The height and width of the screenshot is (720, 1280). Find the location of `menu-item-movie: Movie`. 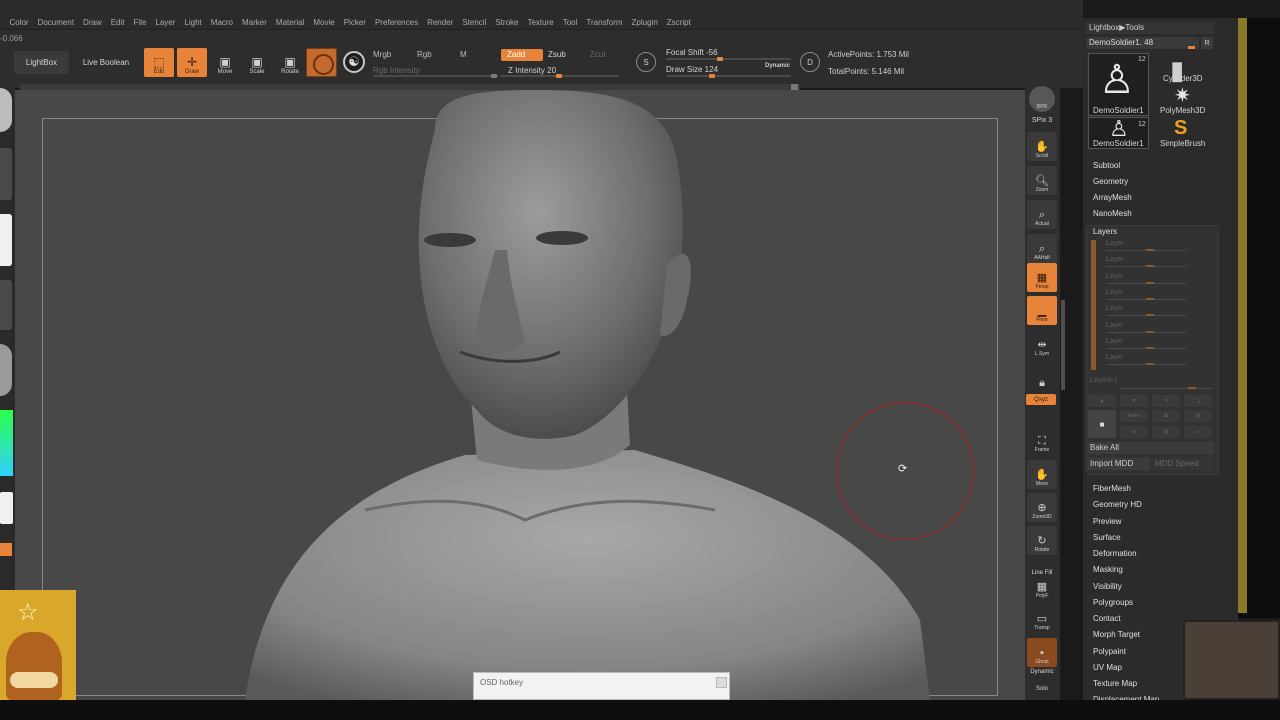

menu-item-movie: Movie is located at coordinates (323, 23).